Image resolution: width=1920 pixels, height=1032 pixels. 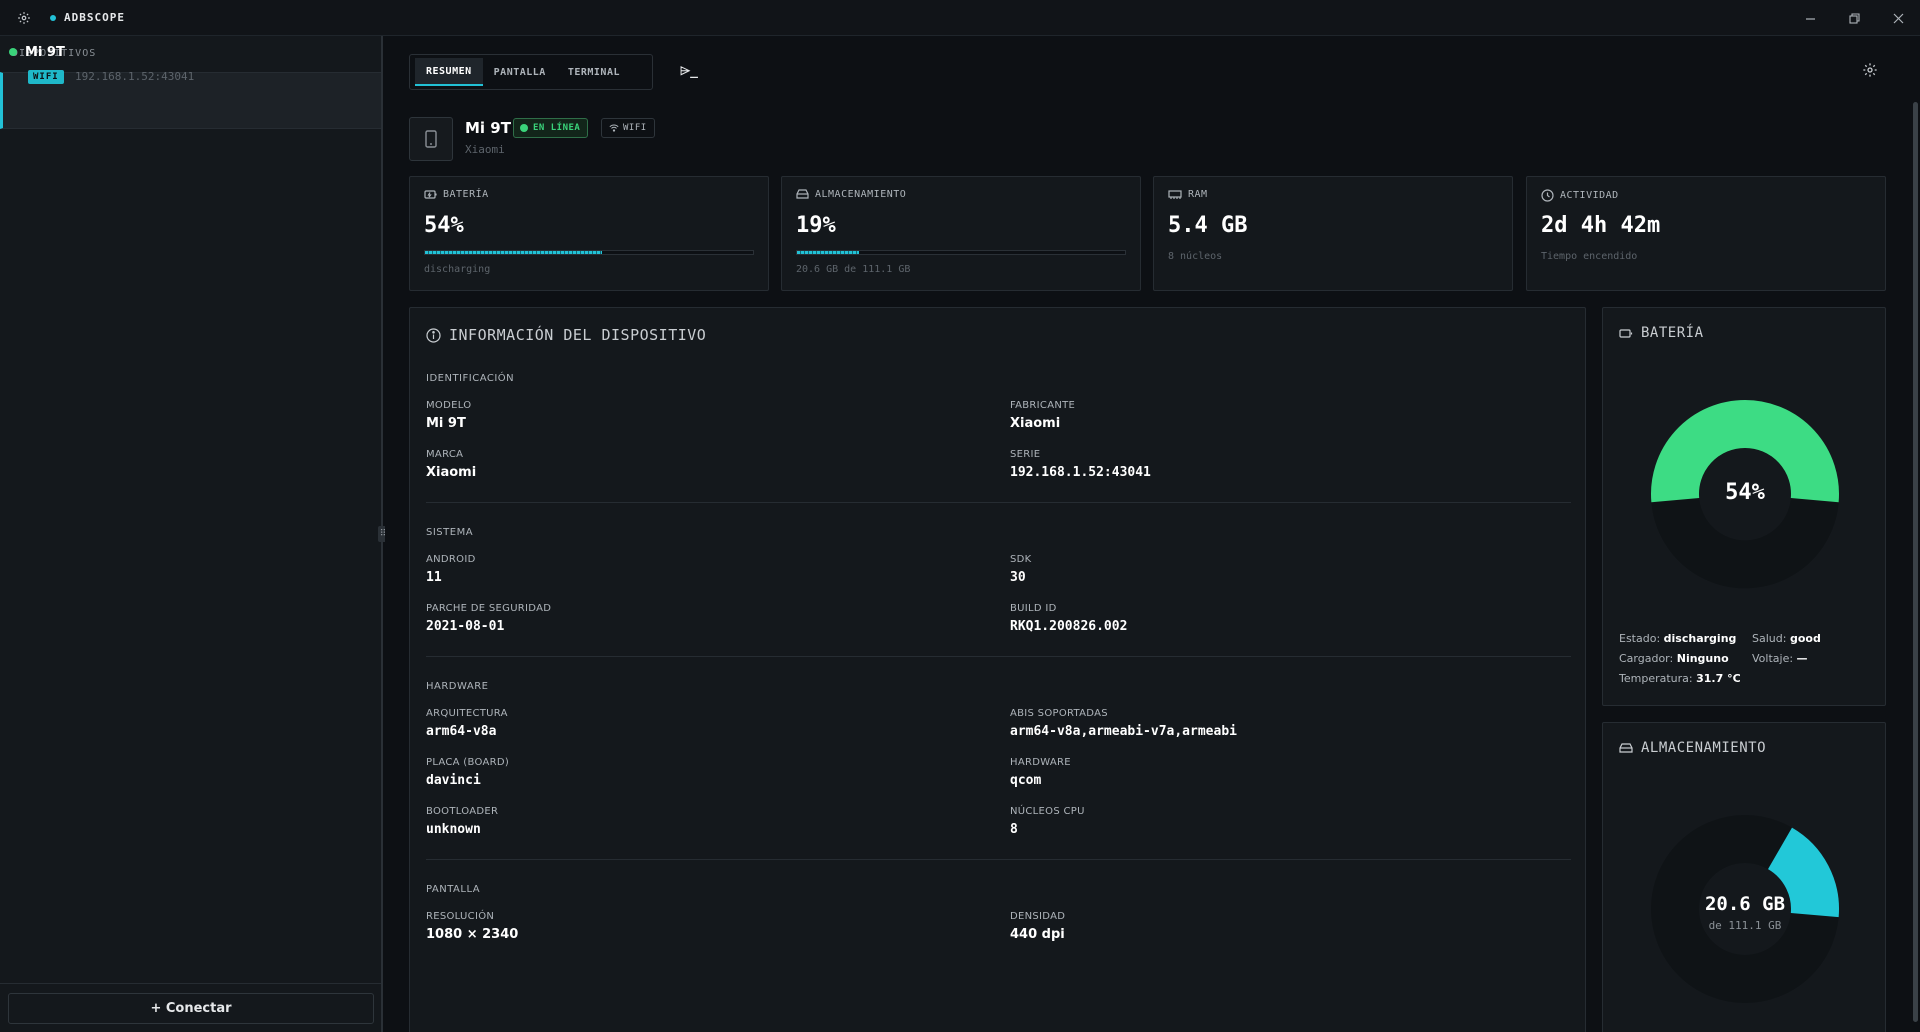 I want to click on ram-label-text: RAM, so click(x=1198, y=194).